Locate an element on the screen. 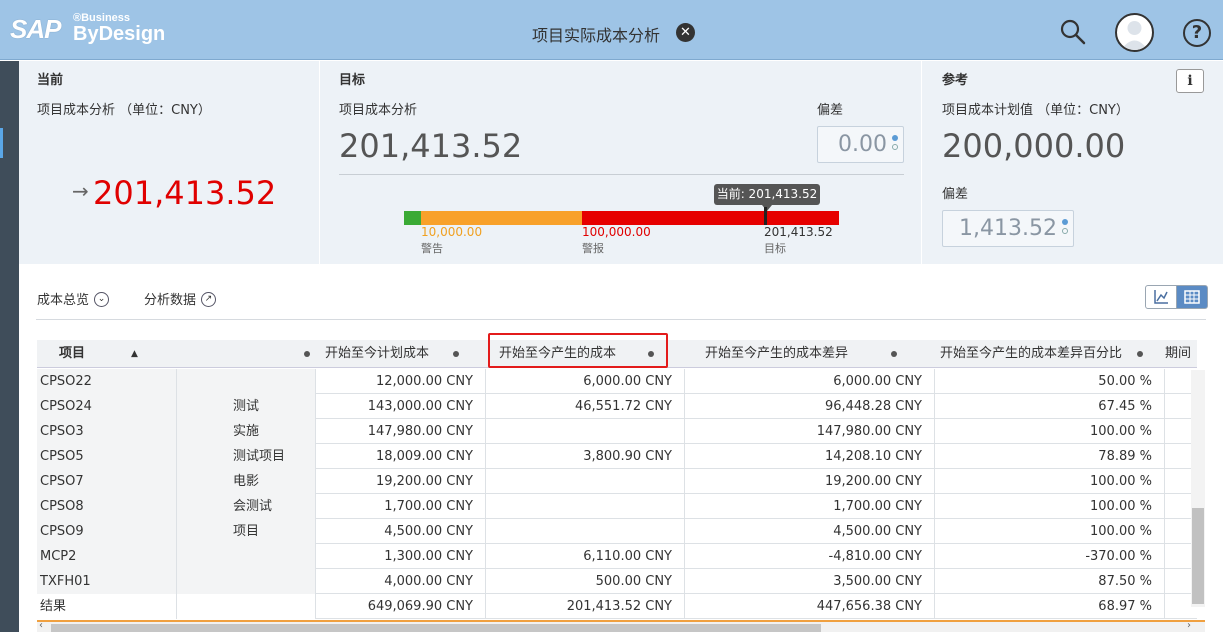  vertical-scrollbar is located at coordinates (1198, 488).